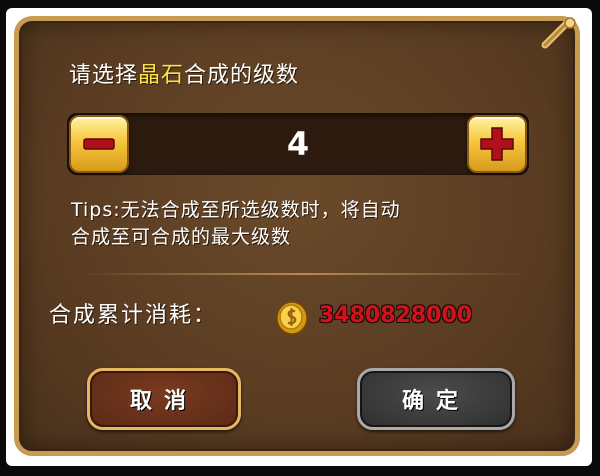  What do you see at coordinates (104, 75) in the screenshot?
I see `title-prefix: 请选择` at bounding box center [104, 75].